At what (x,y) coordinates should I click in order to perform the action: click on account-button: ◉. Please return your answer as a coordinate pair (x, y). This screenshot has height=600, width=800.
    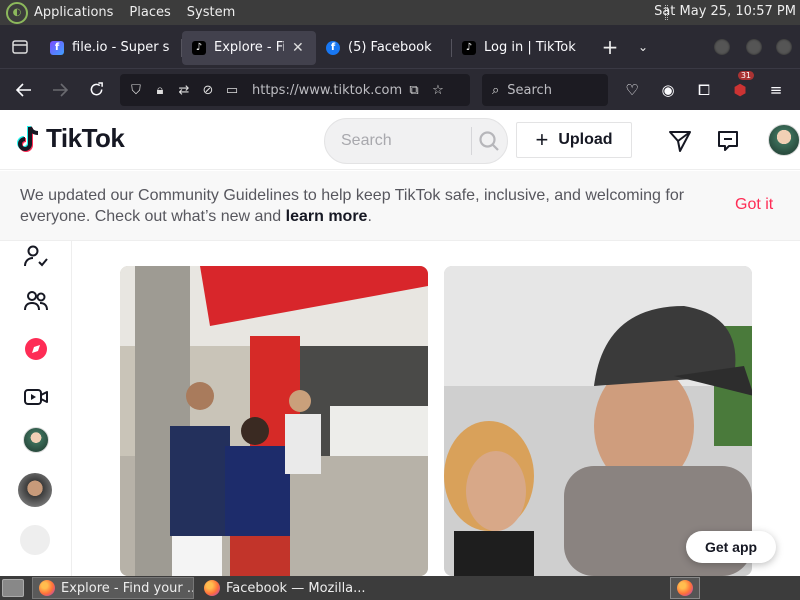
    Looking at the image, I should click on (668, 90).